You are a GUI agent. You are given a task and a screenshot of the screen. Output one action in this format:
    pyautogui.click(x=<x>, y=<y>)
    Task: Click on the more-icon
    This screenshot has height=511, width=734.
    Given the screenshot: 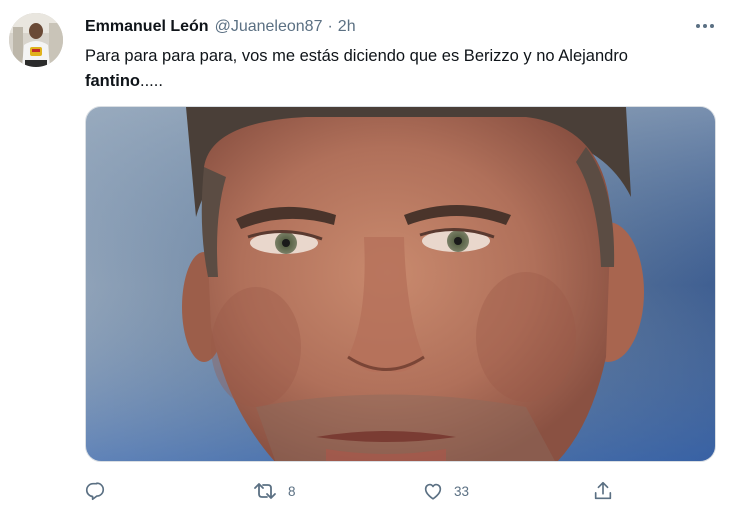 What is the action you would take?
    pyautogui.click(x=705, y=26)
    